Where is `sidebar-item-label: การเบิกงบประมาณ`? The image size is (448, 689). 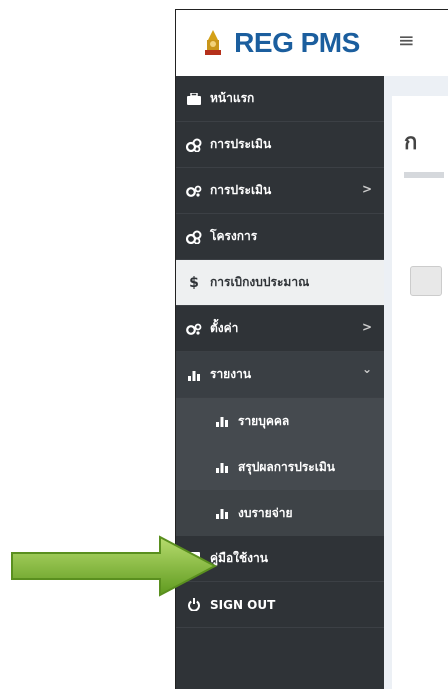
sidebar-item-label: การเบิกงบประมาณ is located at coordinates (260, 282).